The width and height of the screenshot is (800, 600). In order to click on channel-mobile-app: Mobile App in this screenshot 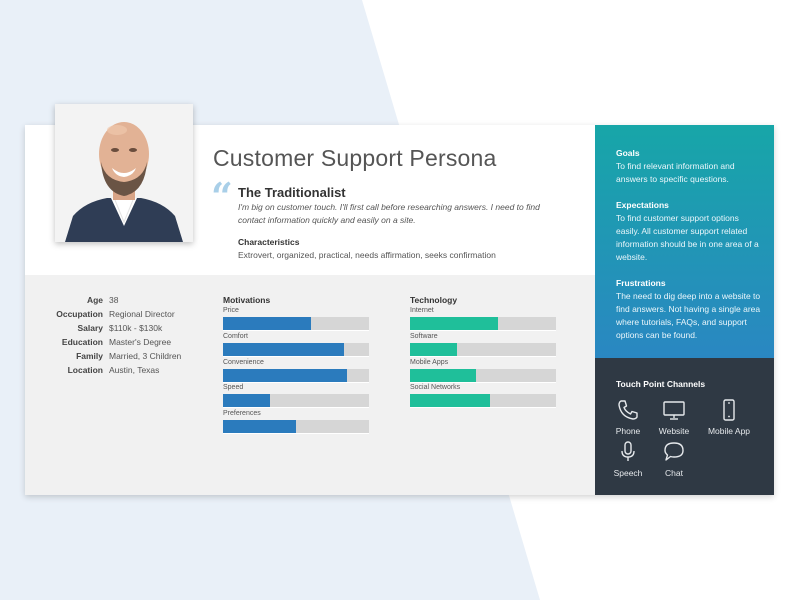, I will do `click(729, 417)`.